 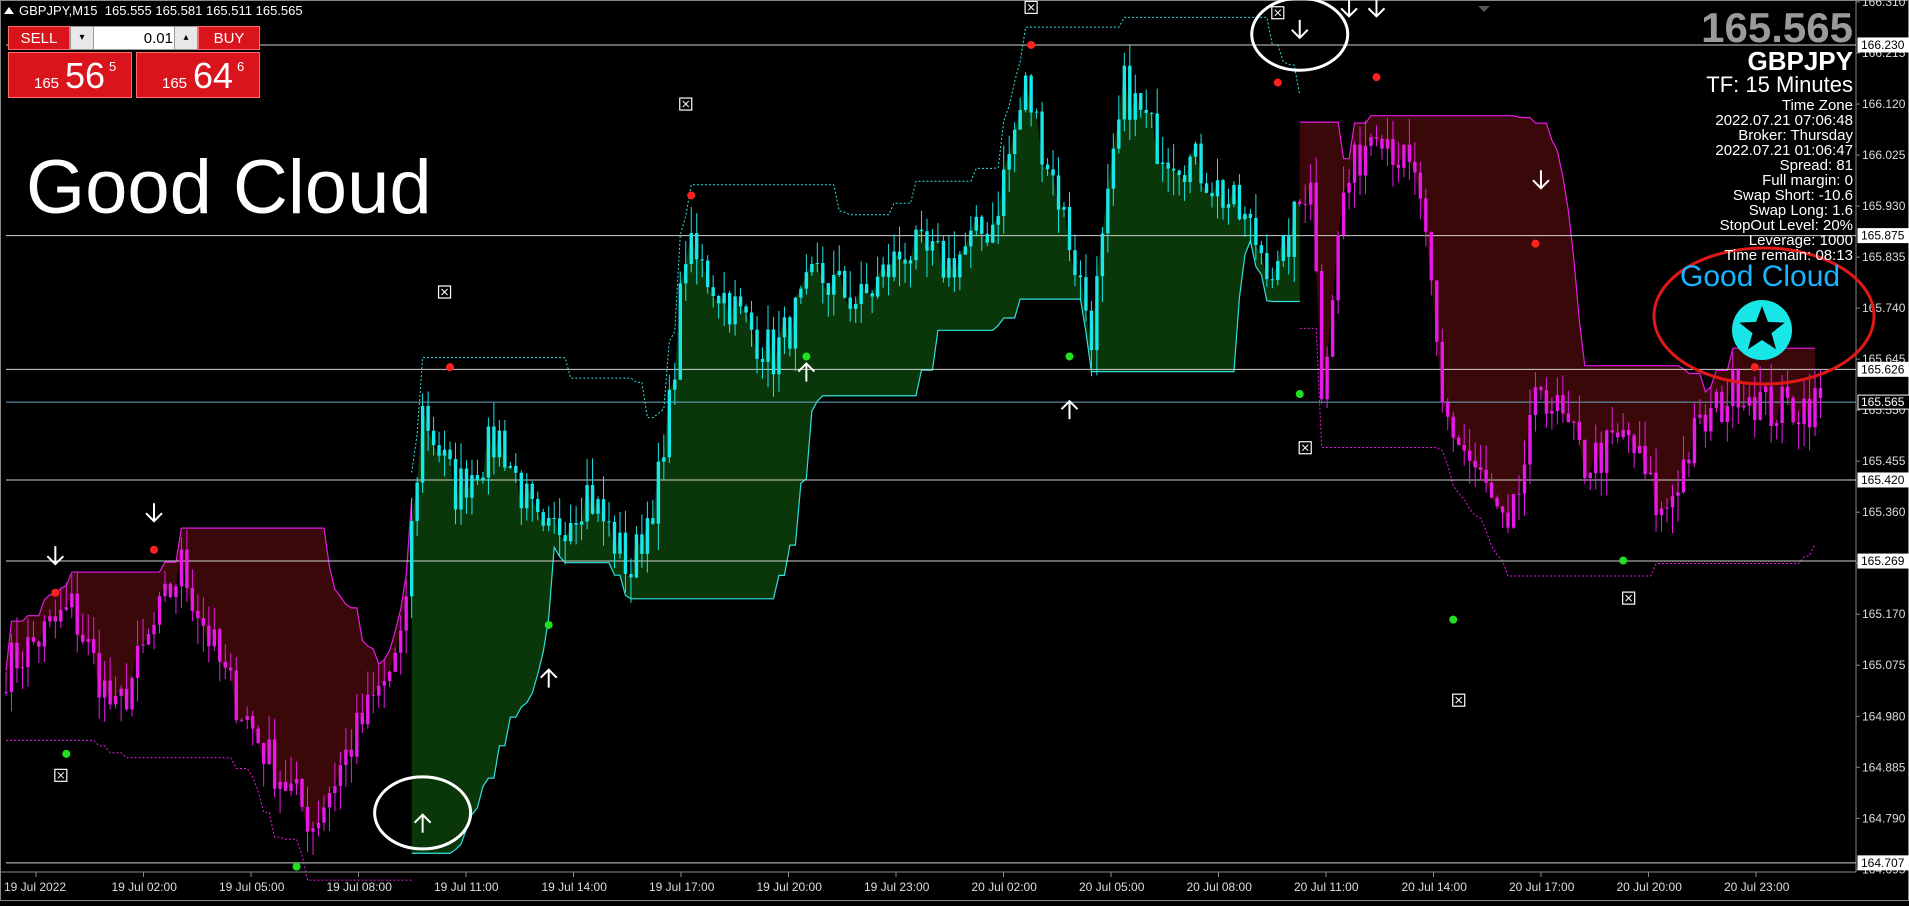 What do you see at coordinates (1883, 369) in the screenshot?
I see `level-price-tag-label: 165.626` at bounding box center [1883, 369].